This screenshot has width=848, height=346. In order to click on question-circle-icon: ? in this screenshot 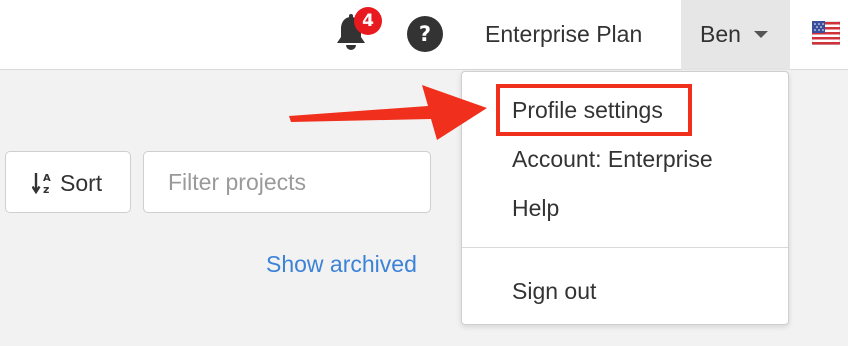, I will do `click(425, 34)`.